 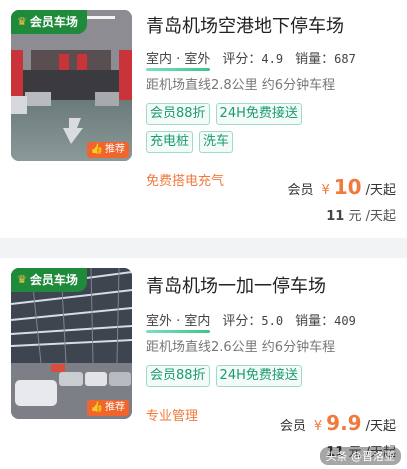 I want to click on promo-text: 专业管理, so click(x=172, y=416).